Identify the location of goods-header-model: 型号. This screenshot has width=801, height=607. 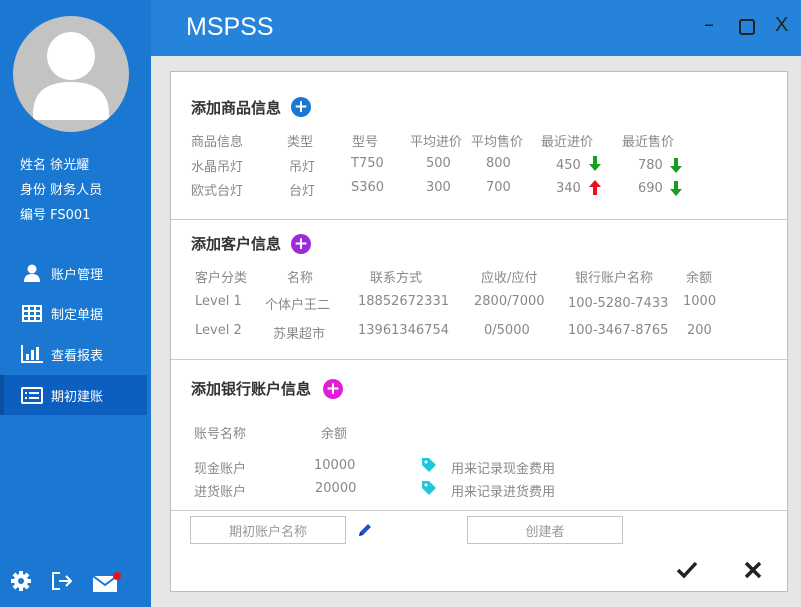
(365, 142).